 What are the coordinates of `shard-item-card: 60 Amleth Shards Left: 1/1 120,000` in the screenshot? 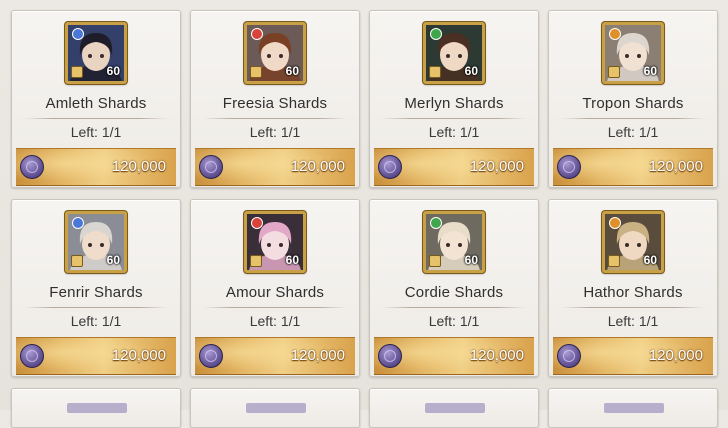 It's located at (96, 99).